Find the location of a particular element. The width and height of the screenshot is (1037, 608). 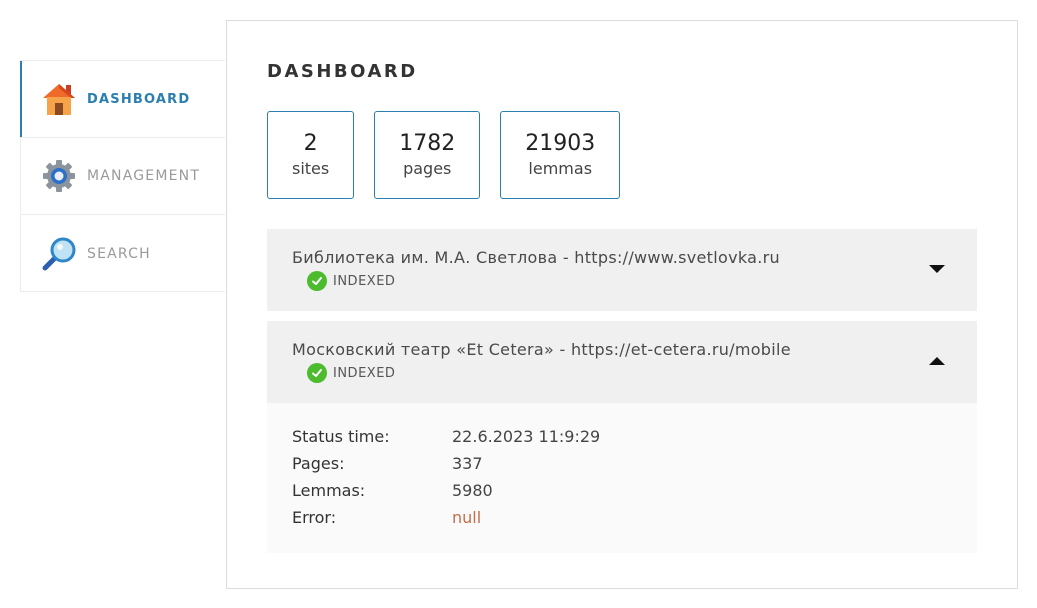

stat-label: sites is located at coordinates (311, 168).